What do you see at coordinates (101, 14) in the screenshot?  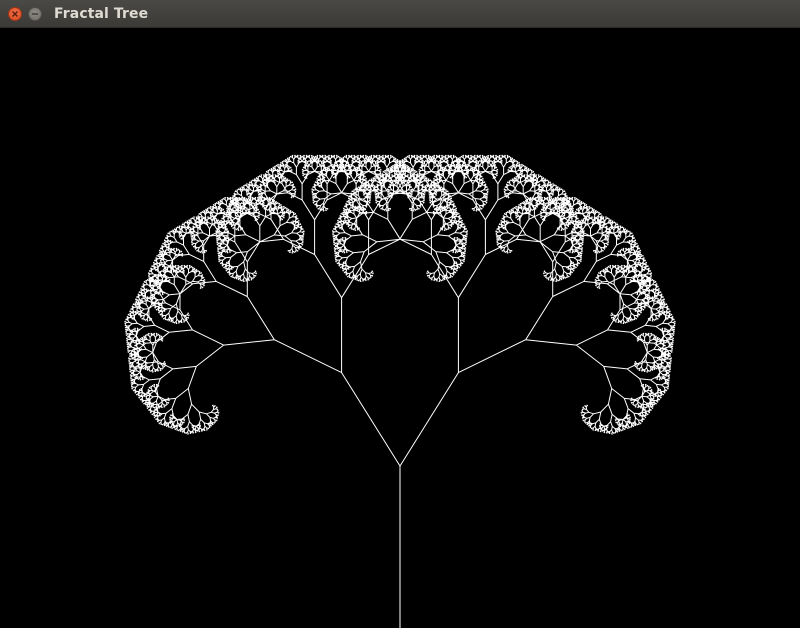 I see `window-title: Fractal Tree` at bounding box center [101, 14].